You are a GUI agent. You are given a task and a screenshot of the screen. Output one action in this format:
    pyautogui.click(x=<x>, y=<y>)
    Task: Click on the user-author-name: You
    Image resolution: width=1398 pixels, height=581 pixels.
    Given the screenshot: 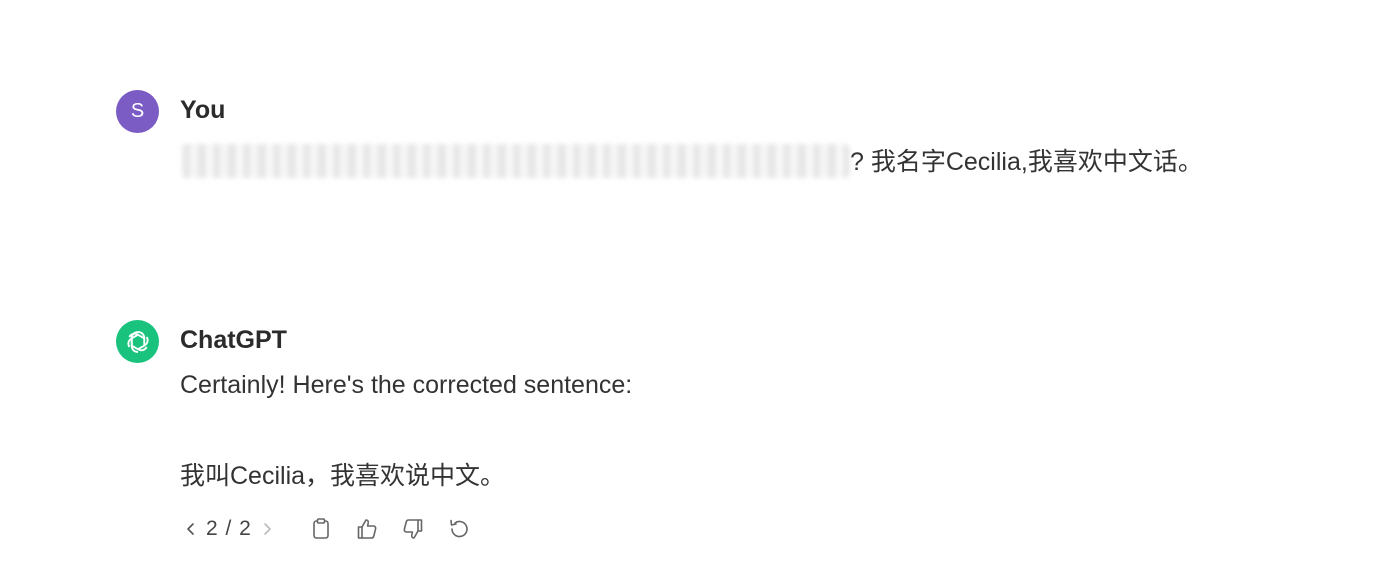 What is the action you would take?
    pyautogui.click(x=203, y=110)
    